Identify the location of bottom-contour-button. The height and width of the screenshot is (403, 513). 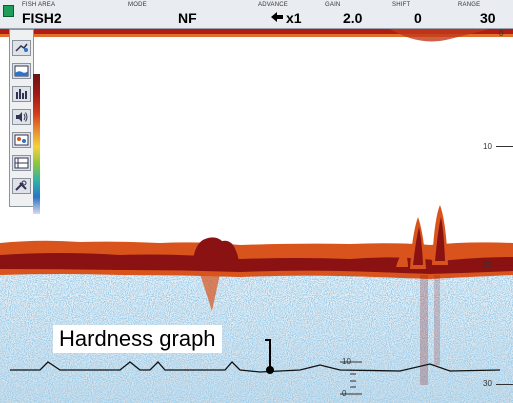
(21, 71).